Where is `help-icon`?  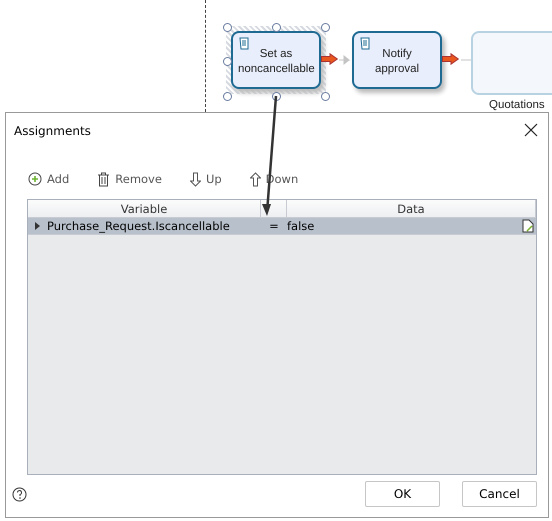
help-icon is located at coordinates (19, 494).